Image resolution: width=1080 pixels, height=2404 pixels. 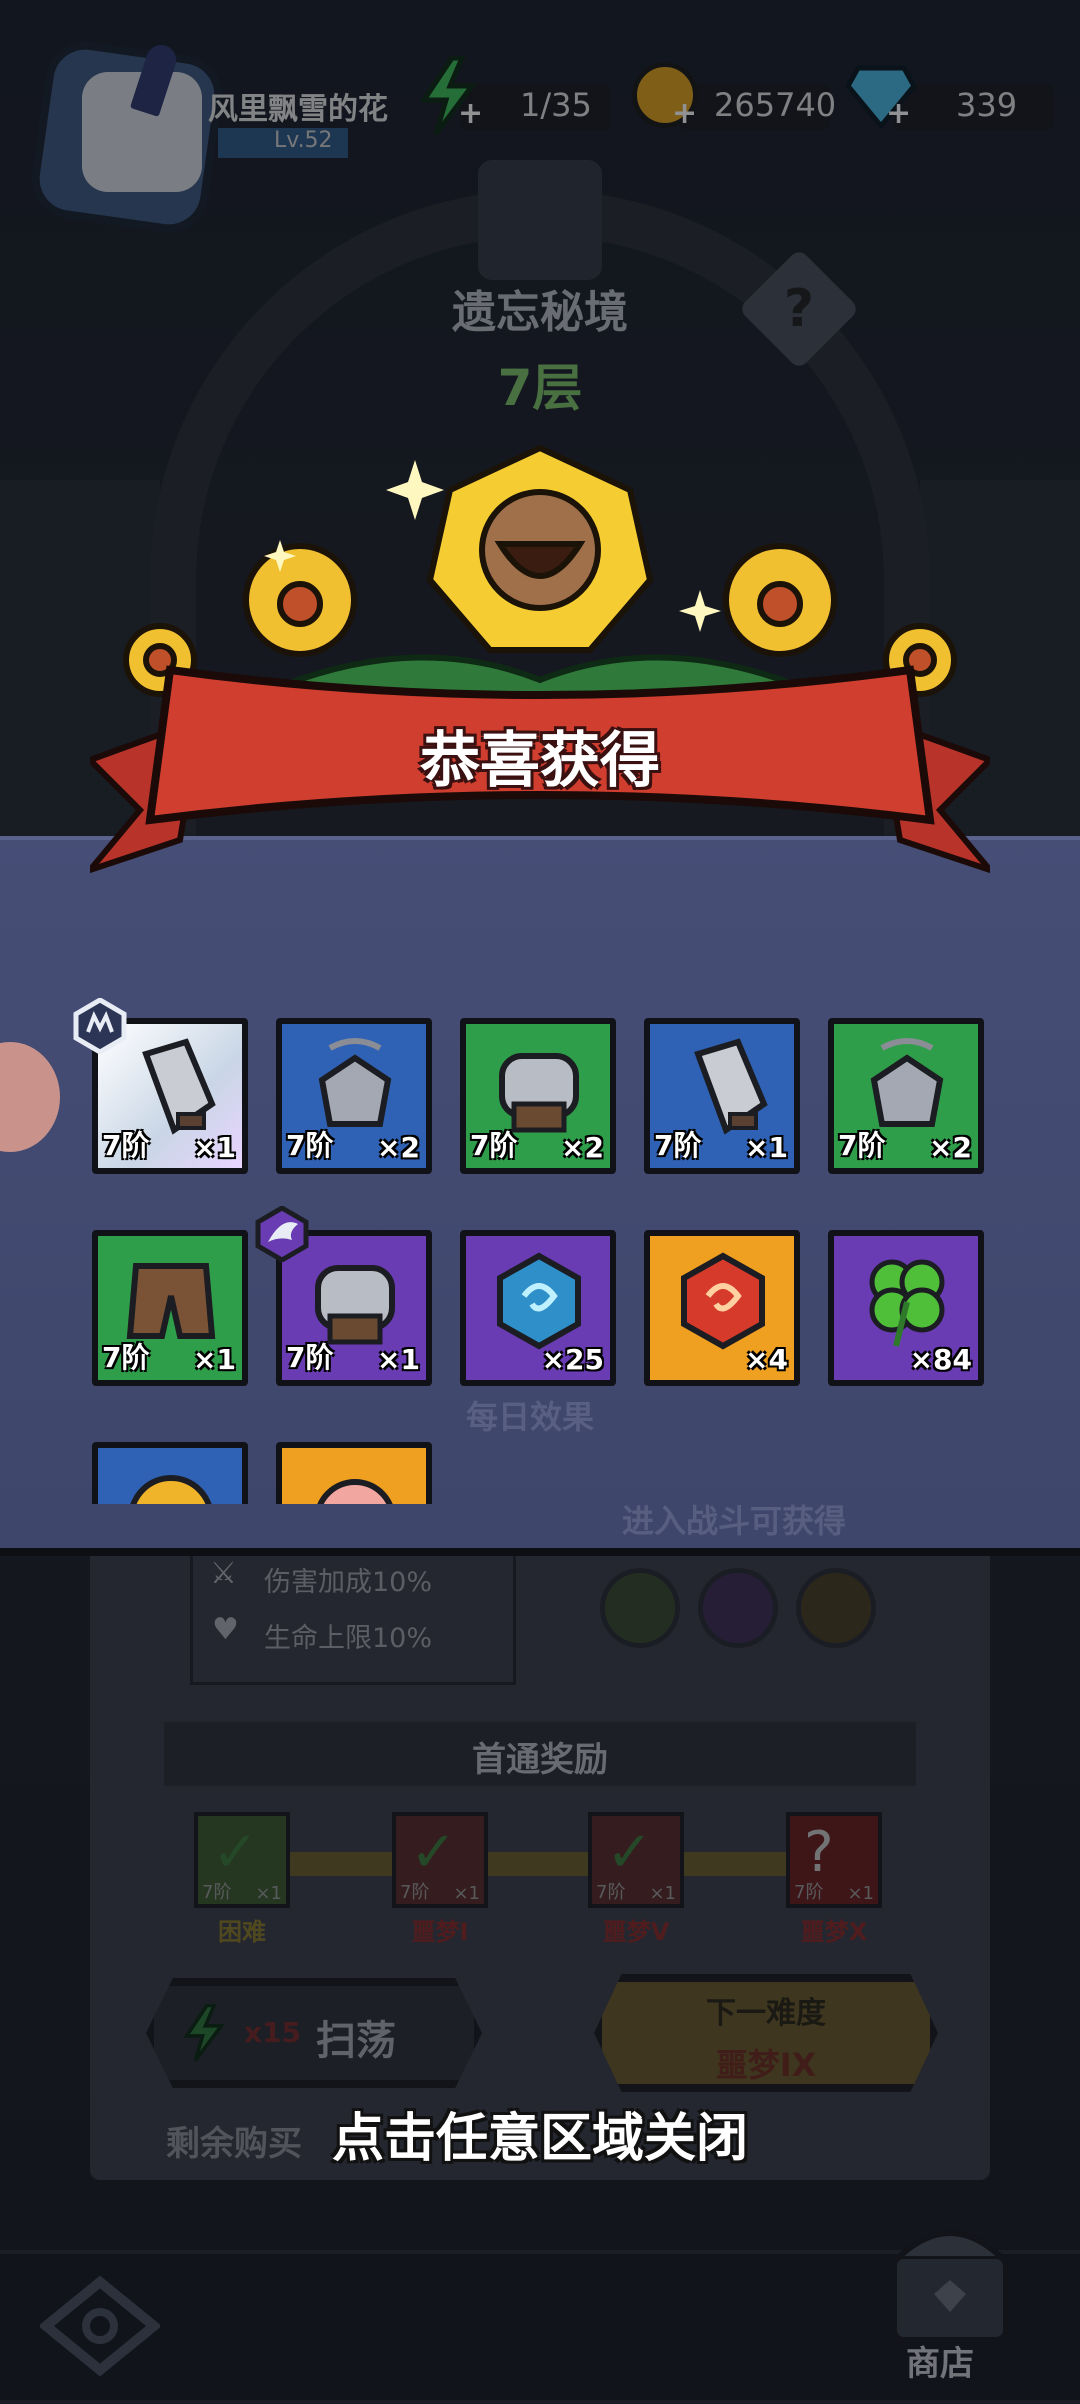 I want to click on item-qty: ×25, so click(x=572, y=1359).